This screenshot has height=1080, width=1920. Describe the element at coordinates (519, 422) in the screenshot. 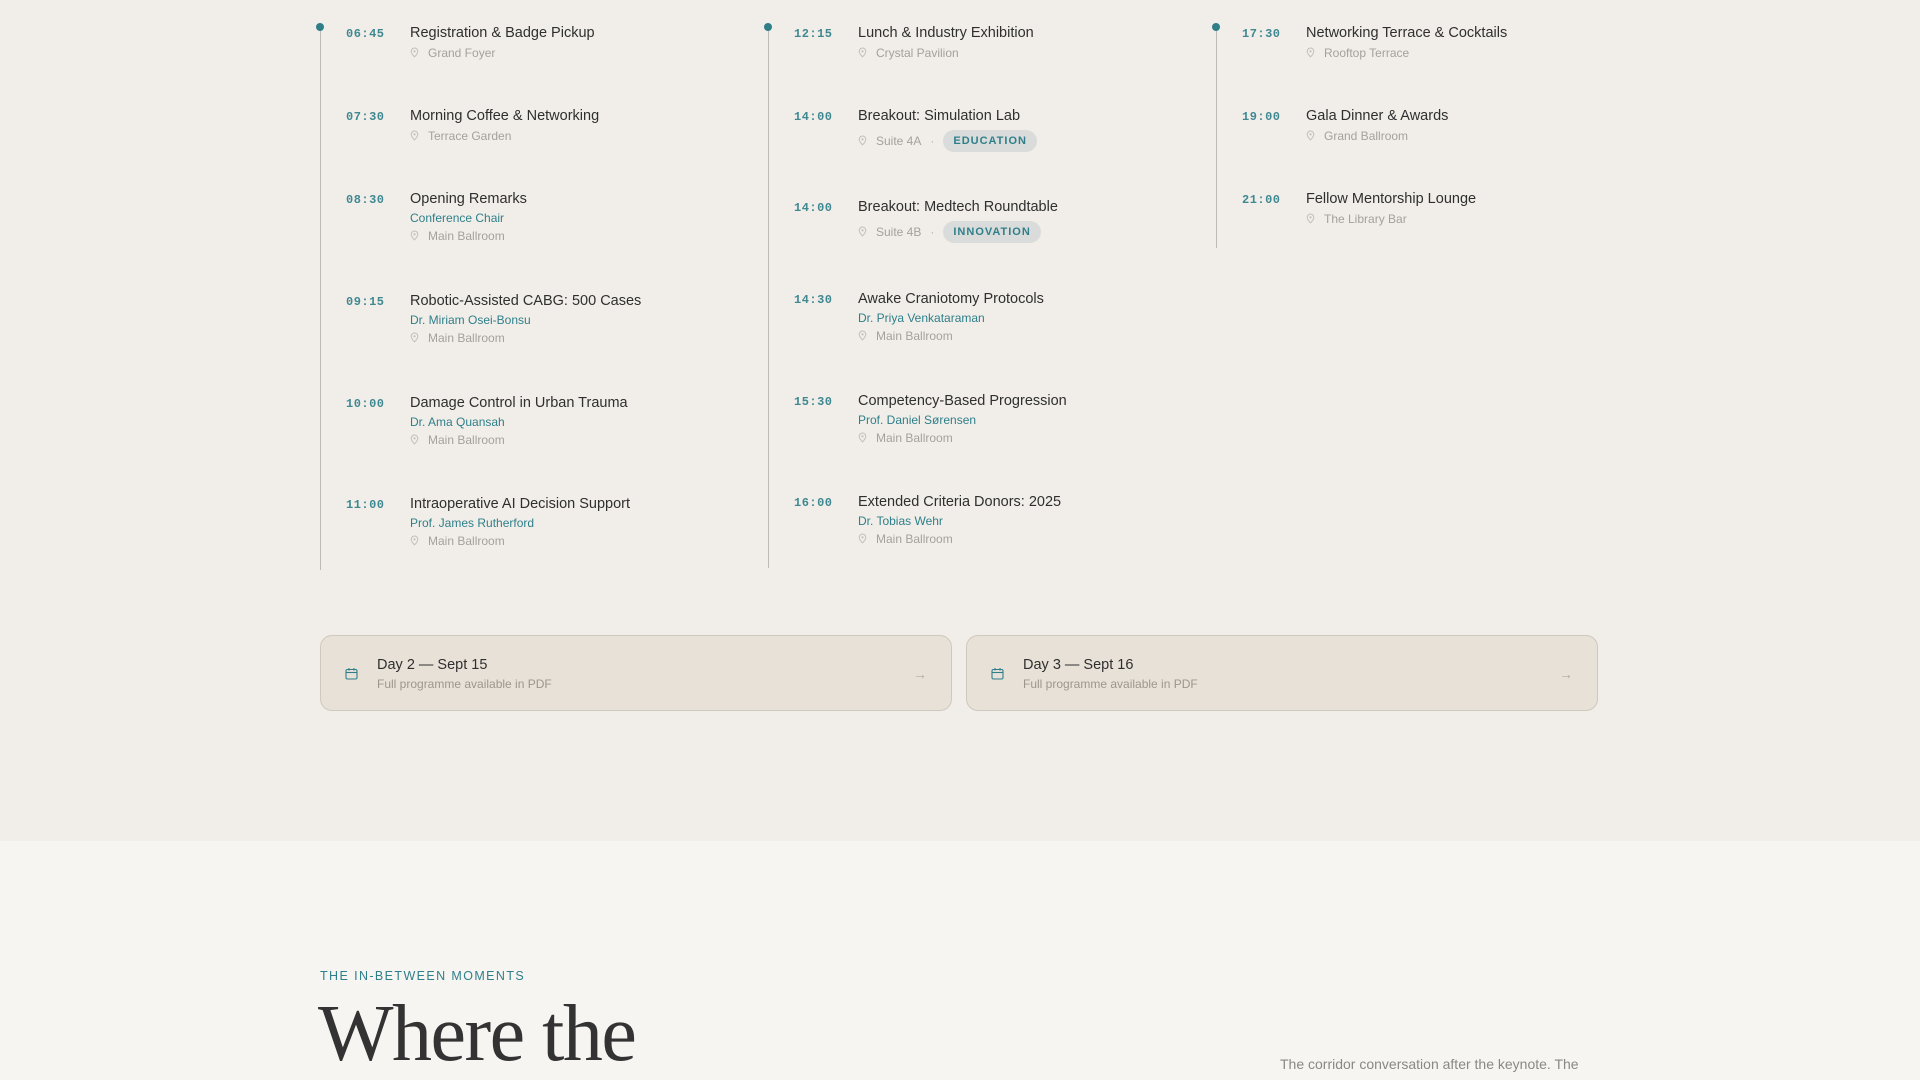

I see `event-speaker: Dr. Ama Quansah` at that location.